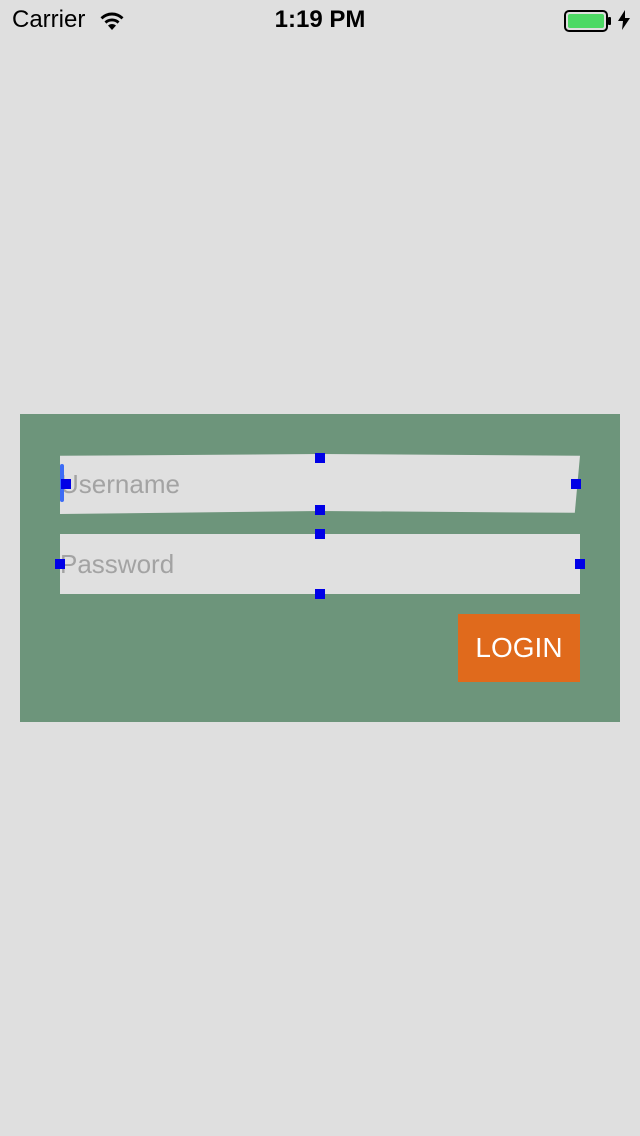 The width and height of the screenshot is (640, 1136). I want to click on password-field, so click(320, 564).